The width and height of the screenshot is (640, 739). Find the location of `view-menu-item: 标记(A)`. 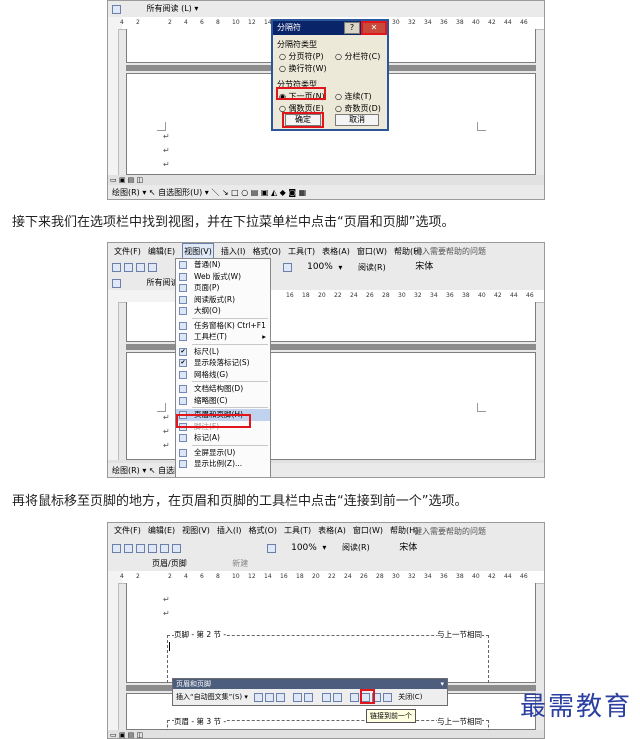

view-menu-item: 标记(A) is located at coordinates (223, 438).